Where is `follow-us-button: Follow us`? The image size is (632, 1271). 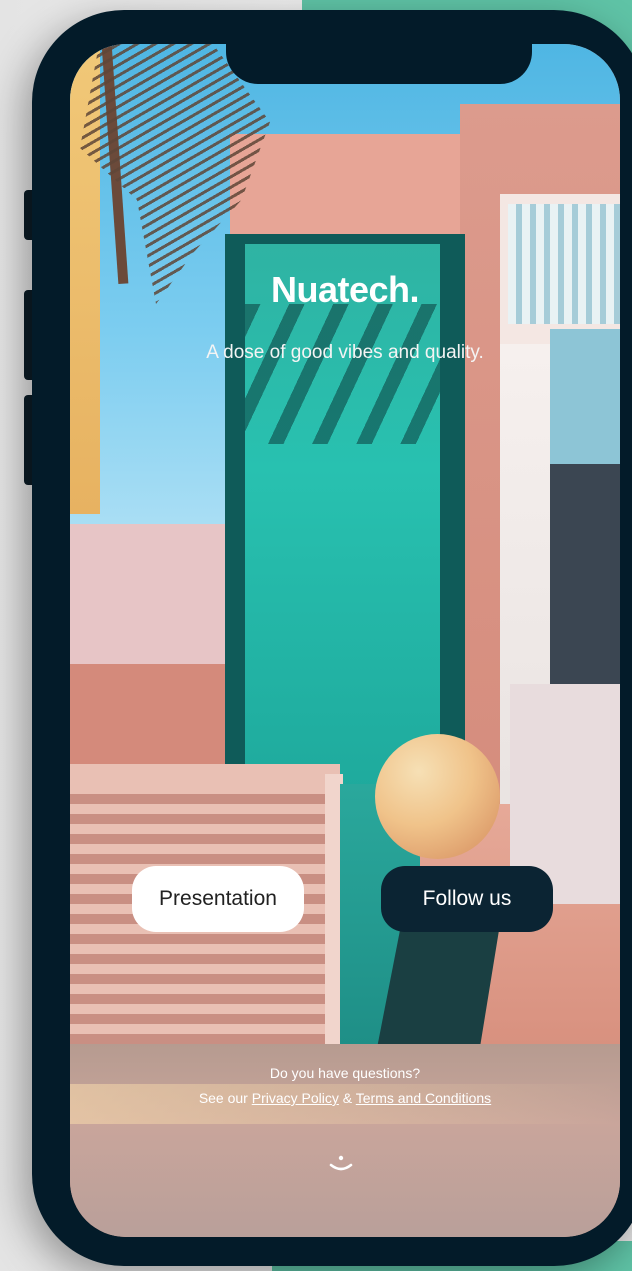
follow-us-button: Follow us is located at coordinates (467, 899).